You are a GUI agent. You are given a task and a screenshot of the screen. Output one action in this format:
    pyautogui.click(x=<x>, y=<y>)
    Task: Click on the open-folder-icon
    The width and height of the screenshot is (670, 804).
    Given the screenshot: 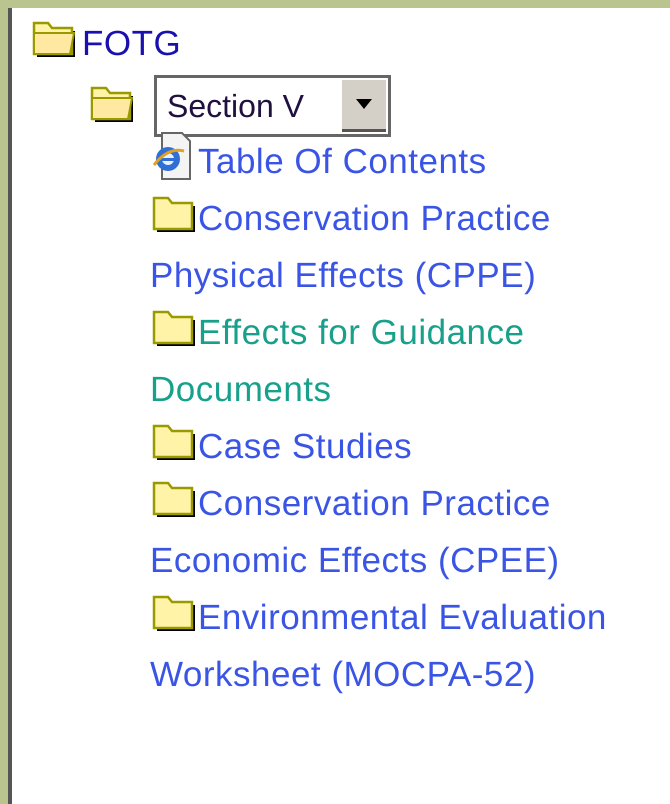 What is the action you would take?
    pyautogui.click(x=54, y=39)
    